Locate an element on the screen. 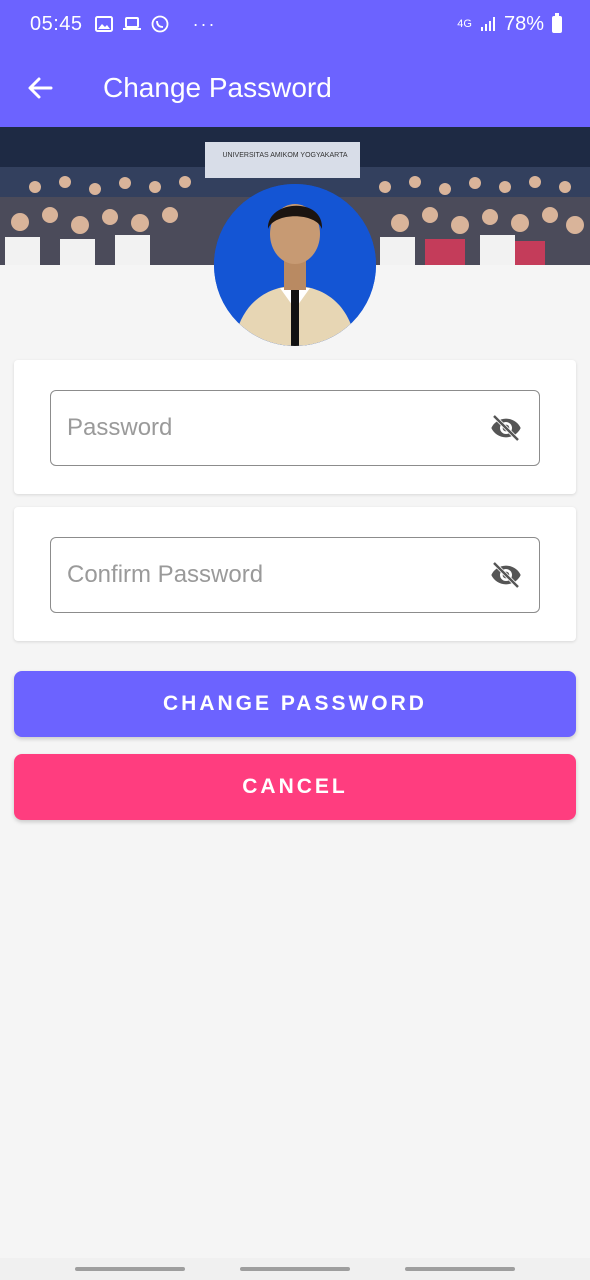 The height and width of the screenshot is (1280, 590). password-field is located at coordinates (295, 428).